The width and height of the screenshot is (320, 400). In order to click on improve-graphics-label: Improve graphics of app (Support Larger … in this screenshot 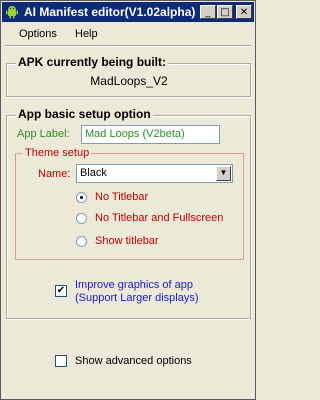, I will do `click(137, 292)`.